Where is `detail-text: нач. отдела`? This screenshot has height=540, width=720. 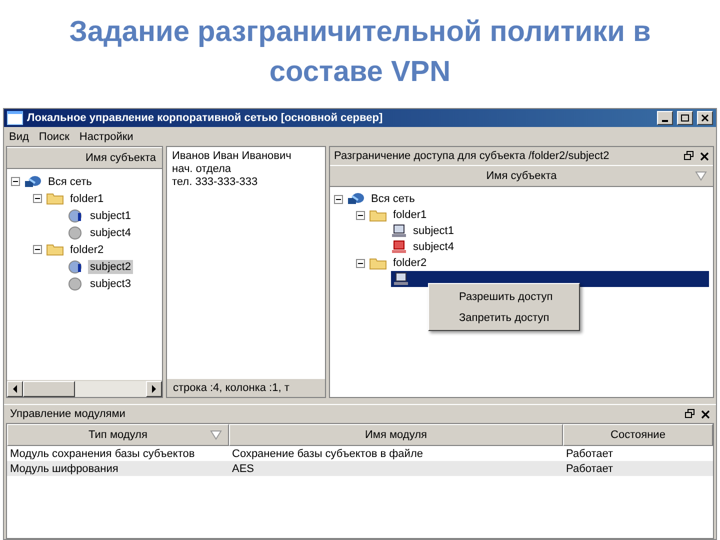
detail-text: нач. отдела is located at coordinates (202, 169).